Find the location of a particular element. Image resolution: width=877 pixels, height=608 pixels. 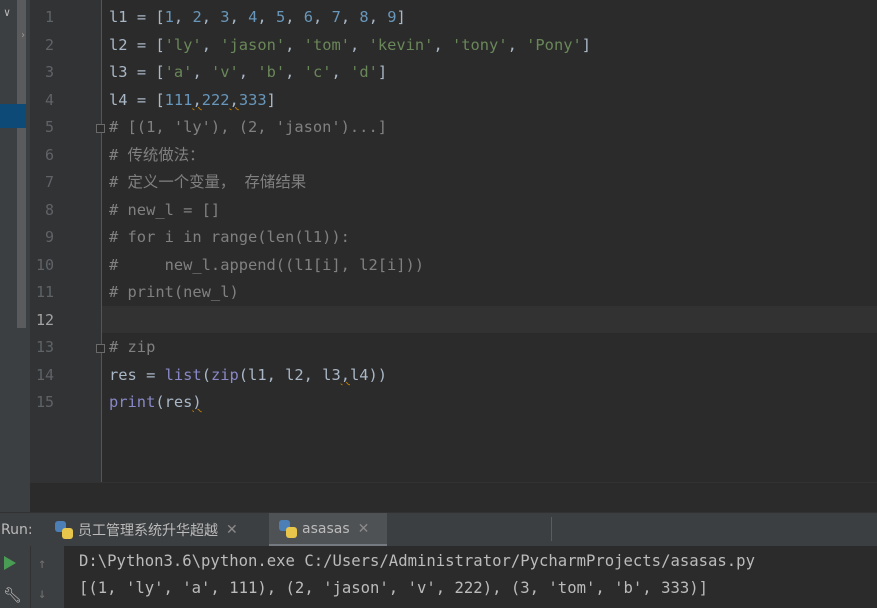

line-number: 2 is located at coordinates (49, 45).